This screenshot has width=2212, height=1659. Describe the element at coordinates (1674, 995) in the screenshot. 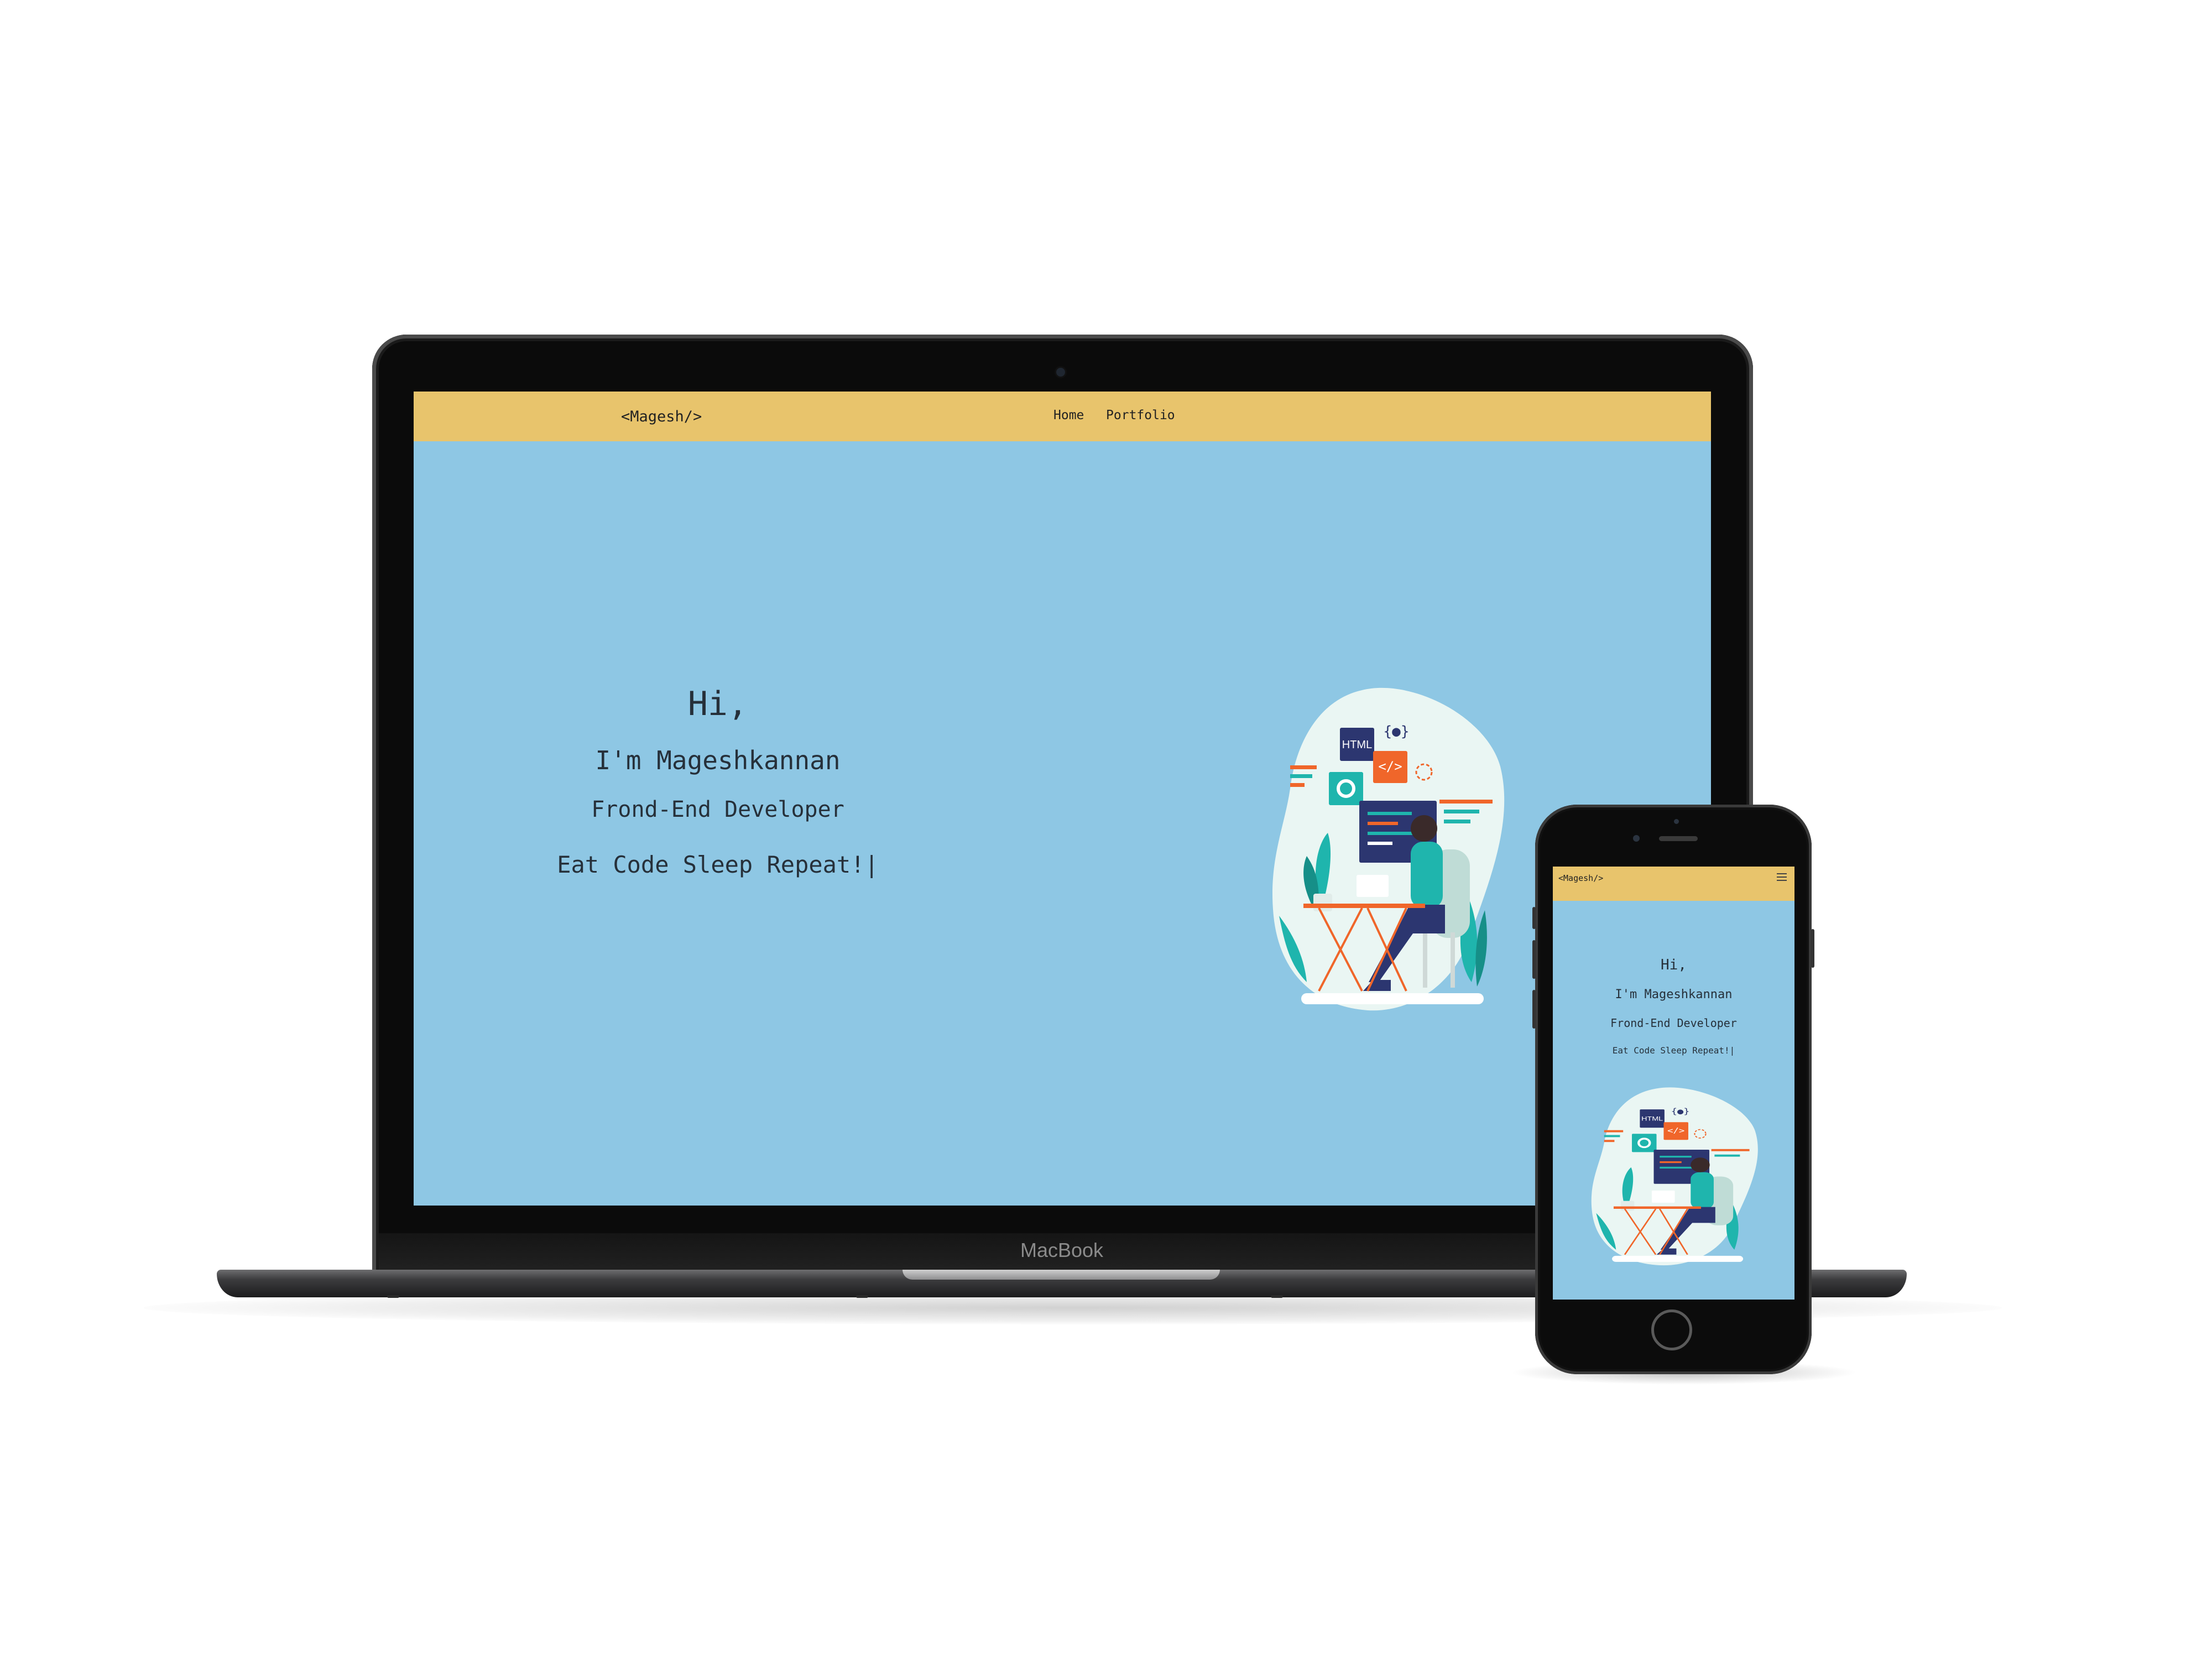

I see `mobile-hero-name: I'm Mageshkannan` at that location.